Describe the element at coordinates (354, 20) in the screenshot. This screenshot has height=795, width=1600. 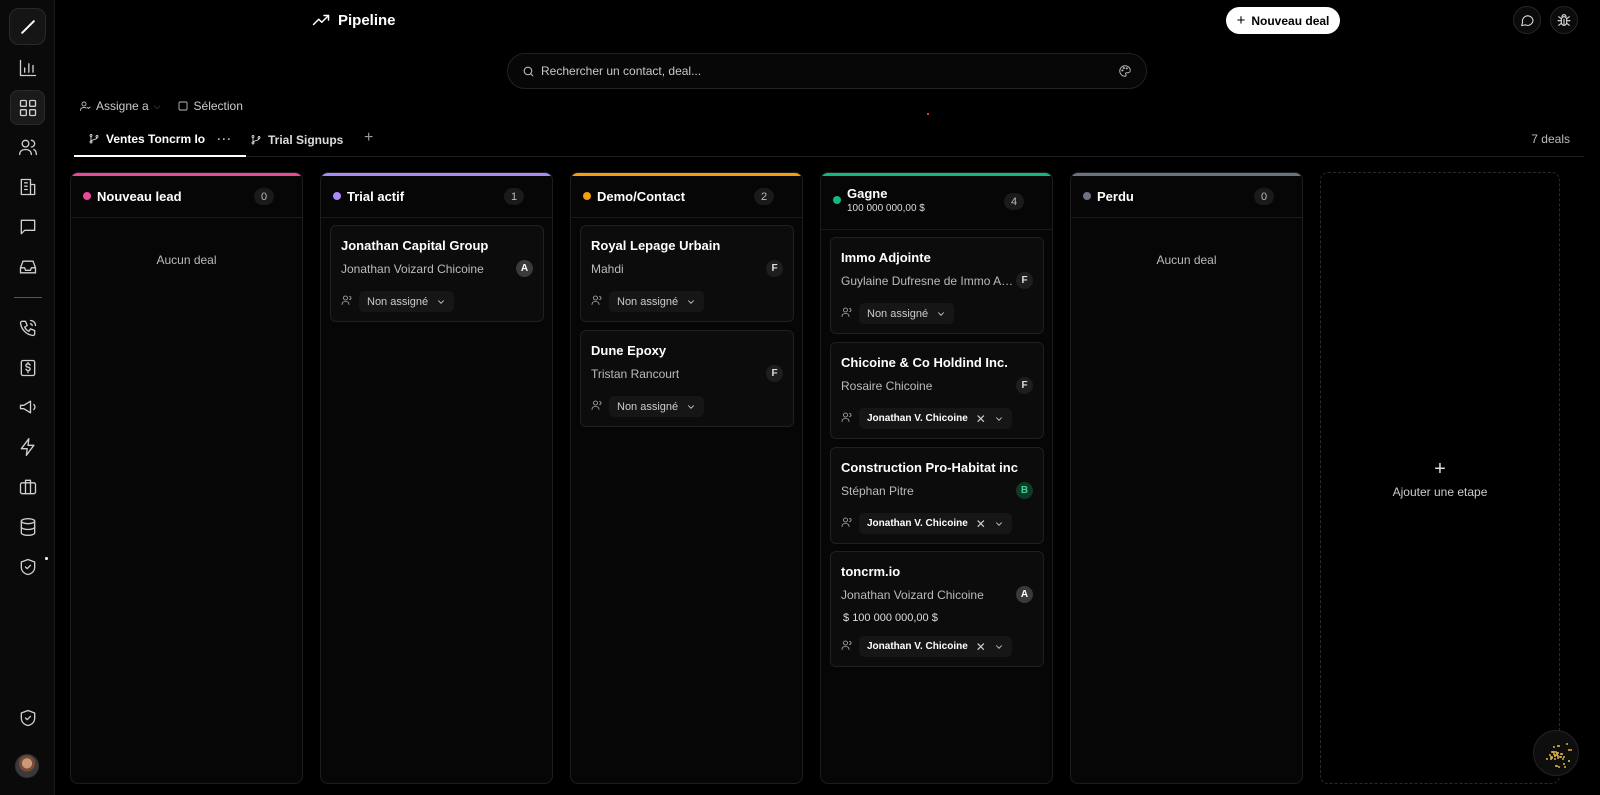
I see `page-title: Pipeline` at that location.